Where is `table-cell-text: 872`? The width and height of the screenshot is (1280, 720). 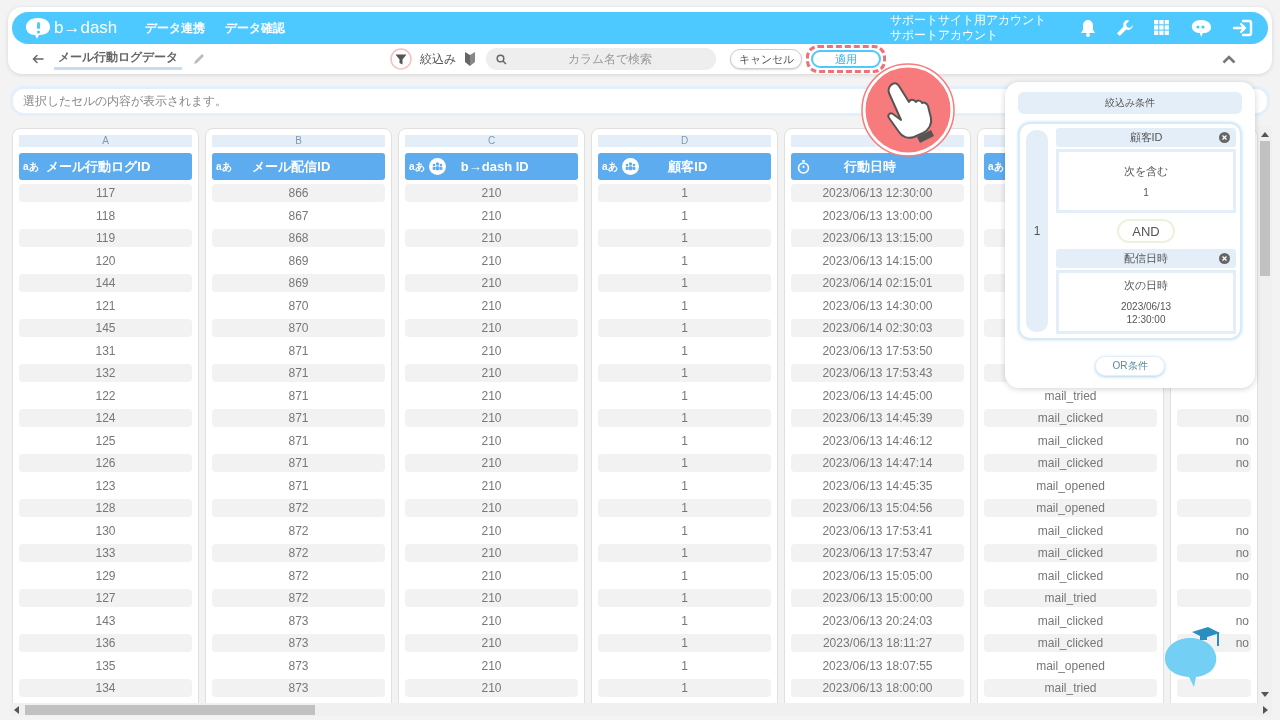 table-cell-text: 872 is located at coordinates (298, 576).